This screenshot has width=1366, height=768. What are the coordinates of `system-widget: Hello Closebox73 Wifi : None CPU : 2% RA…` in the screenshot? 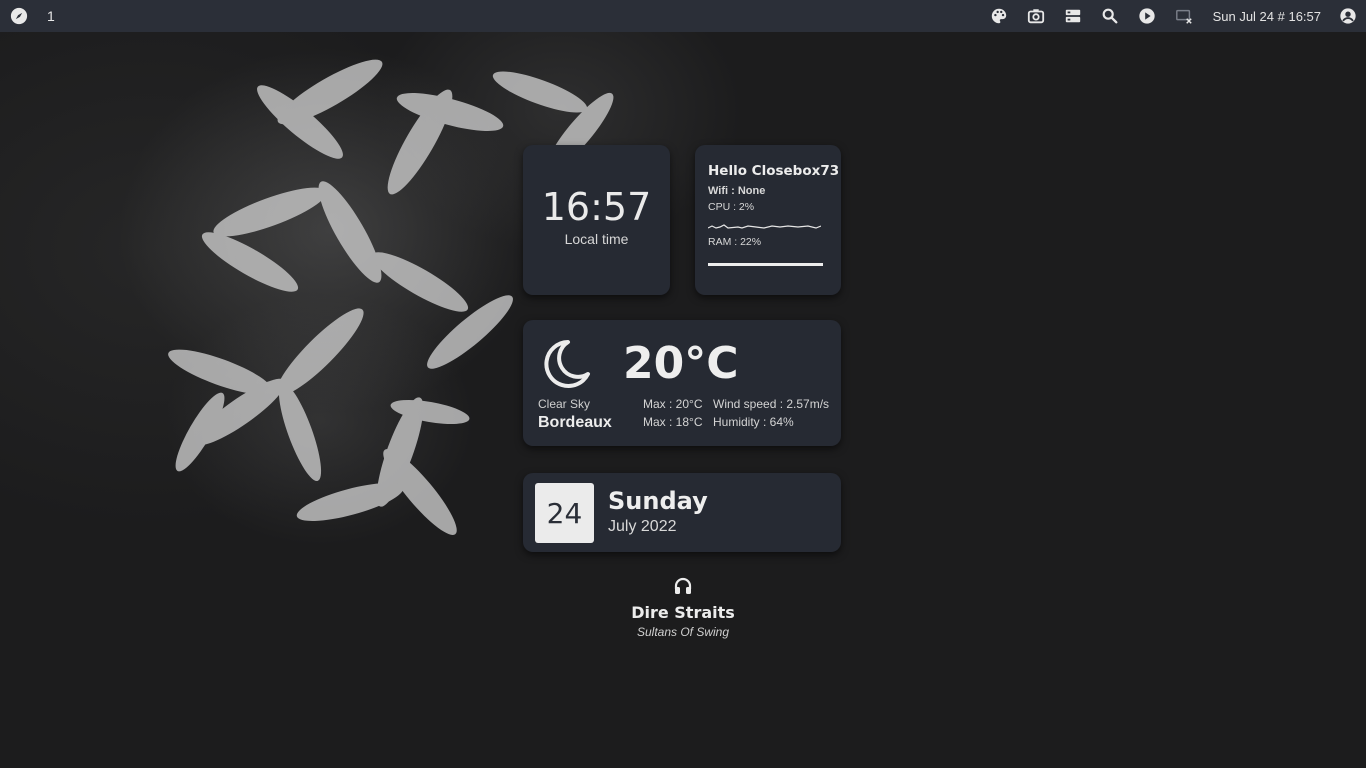 It's located at (768, 220).